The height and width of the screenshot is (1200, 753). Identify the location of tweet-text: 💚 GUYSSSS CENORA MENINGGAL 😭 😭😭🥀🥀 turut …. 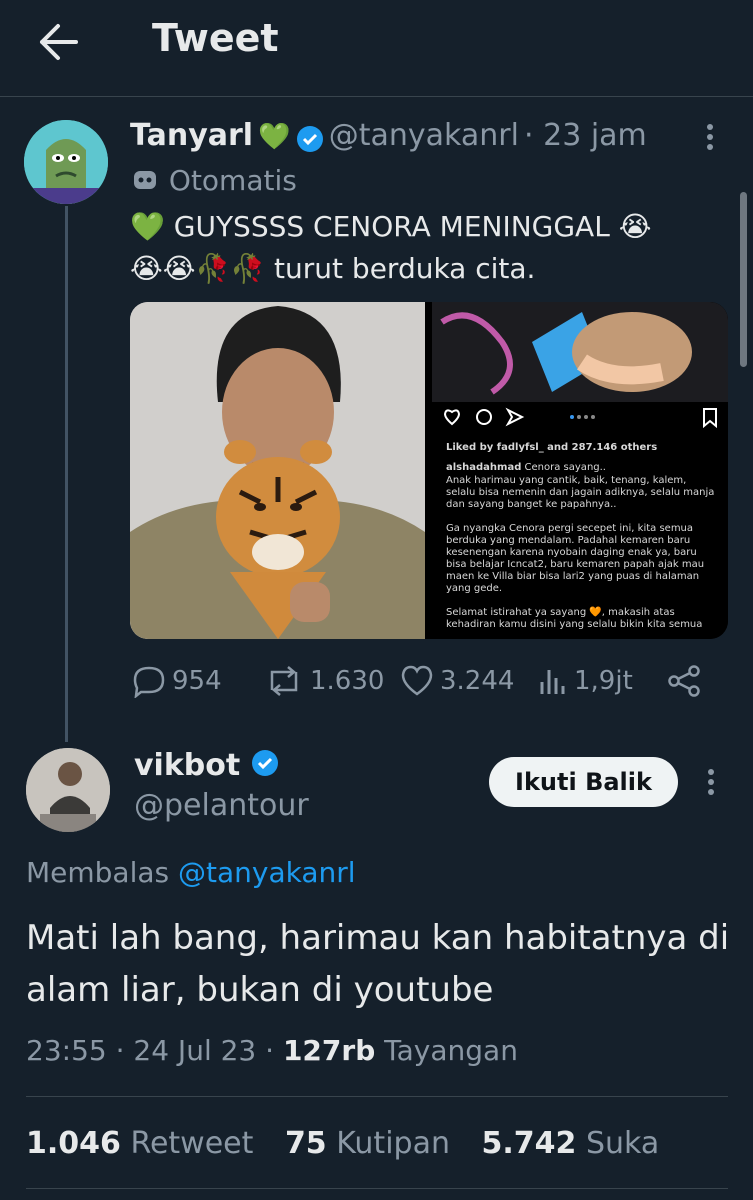
(425, 248).